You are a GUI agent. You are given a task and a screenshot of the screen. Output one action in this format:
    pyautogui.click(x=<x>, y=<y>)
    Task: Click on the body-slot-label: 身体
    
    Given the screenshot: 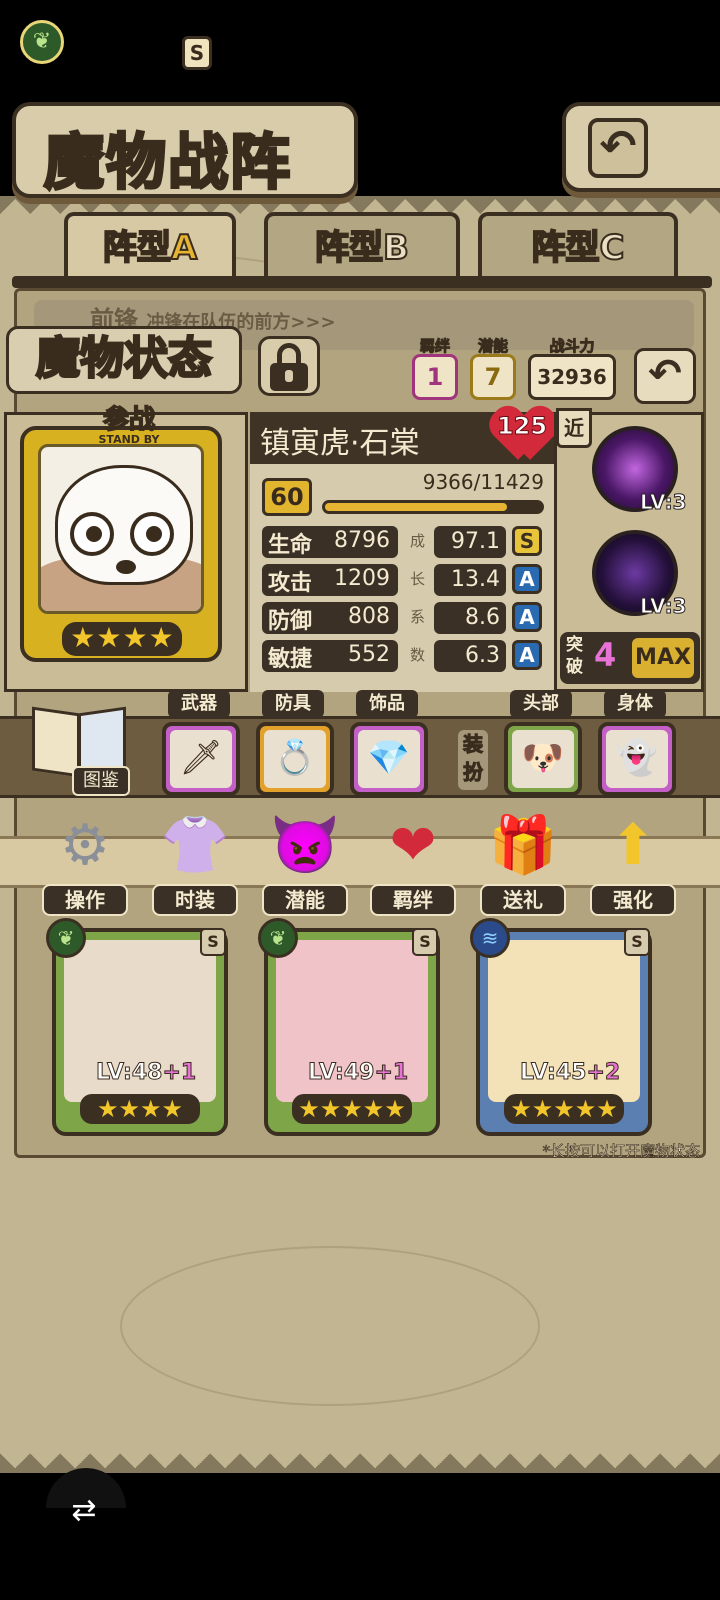 What is the action you would take?
    pyautogui.click(x=635, y=704)
    